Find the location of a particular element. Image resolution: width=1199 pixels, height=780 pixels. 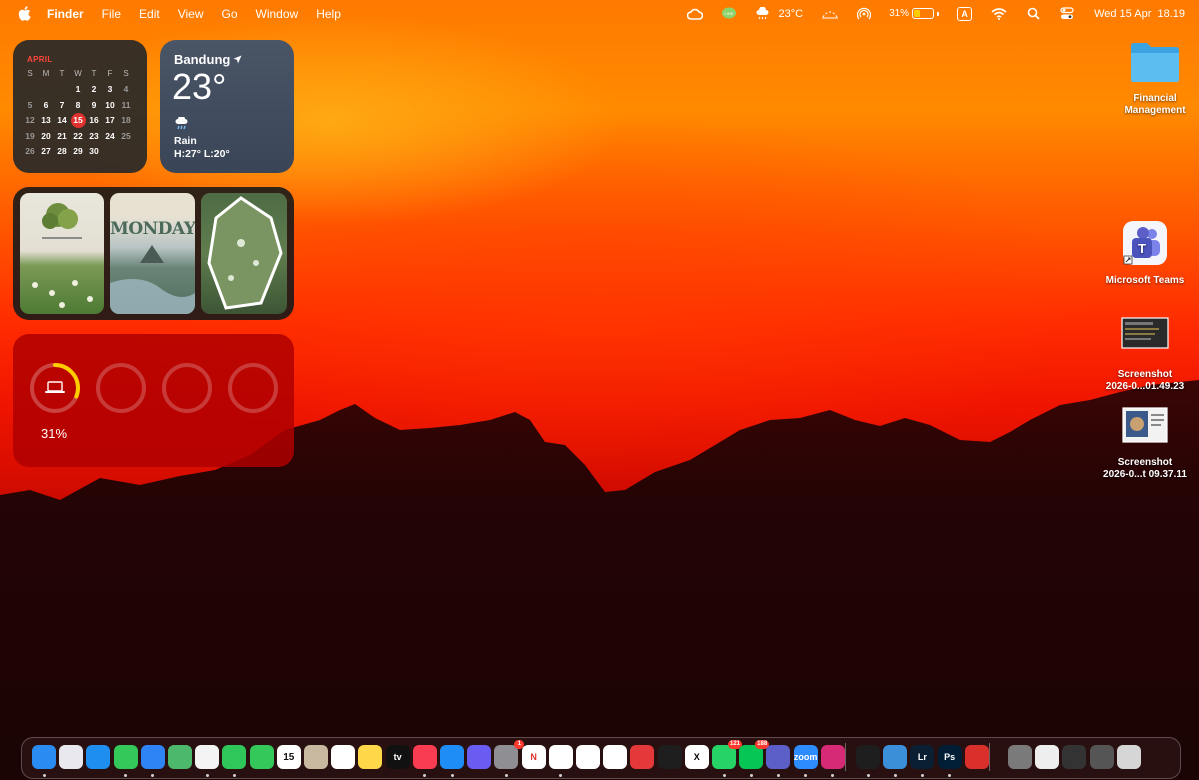

menubar-clock: Wed 15 Apr 18.19 is located at coordinates (1139, 14).